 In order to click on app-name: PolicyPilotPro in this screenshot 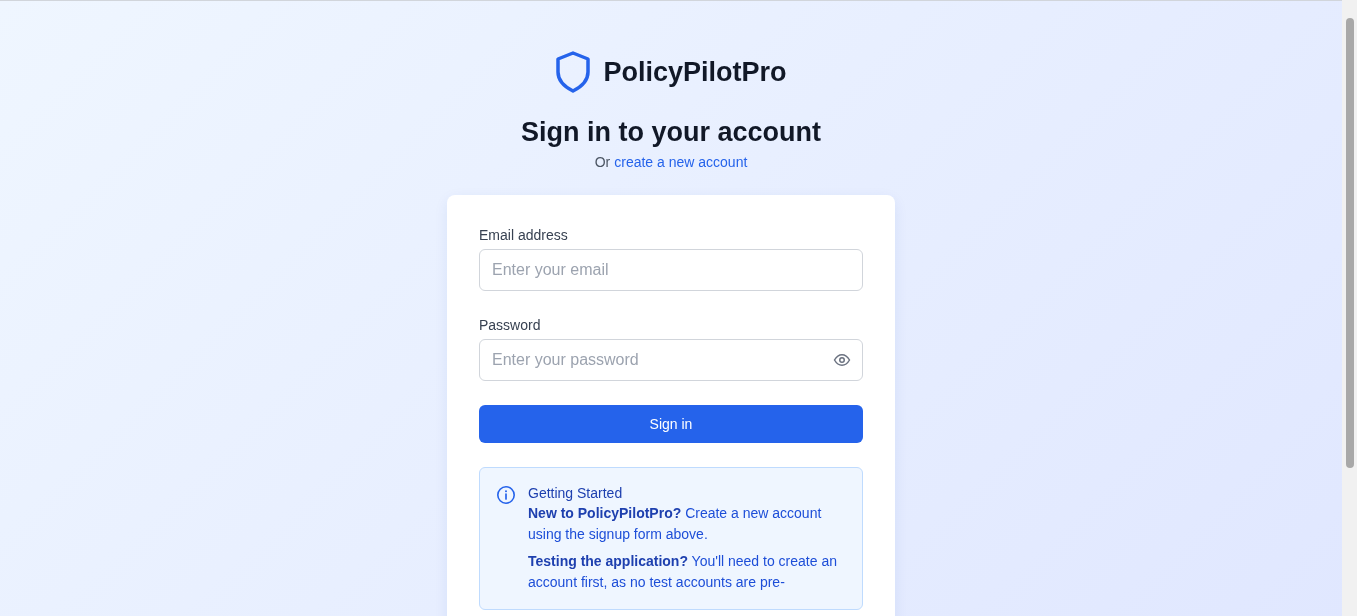, I will do `click(695, 72)`.